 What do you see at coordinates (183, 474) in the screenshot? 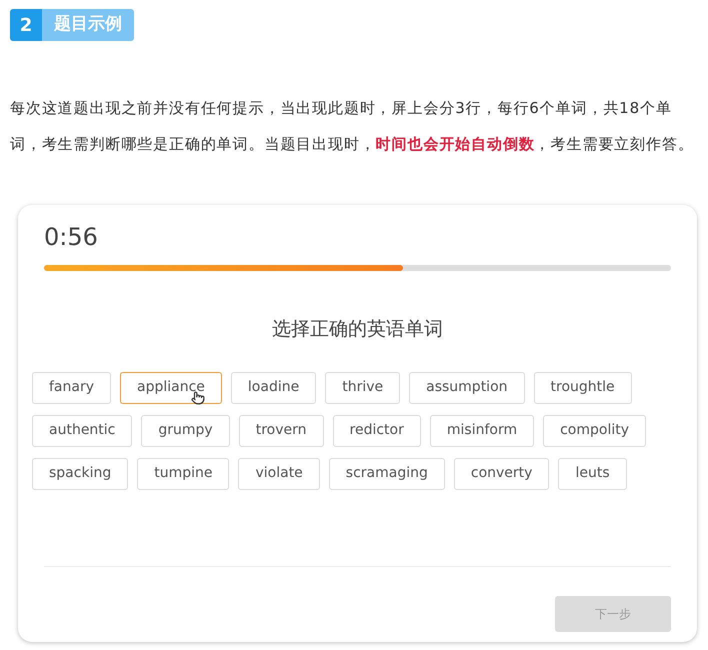
I see `word-option: tumpine` at bounding box center [183, 474].